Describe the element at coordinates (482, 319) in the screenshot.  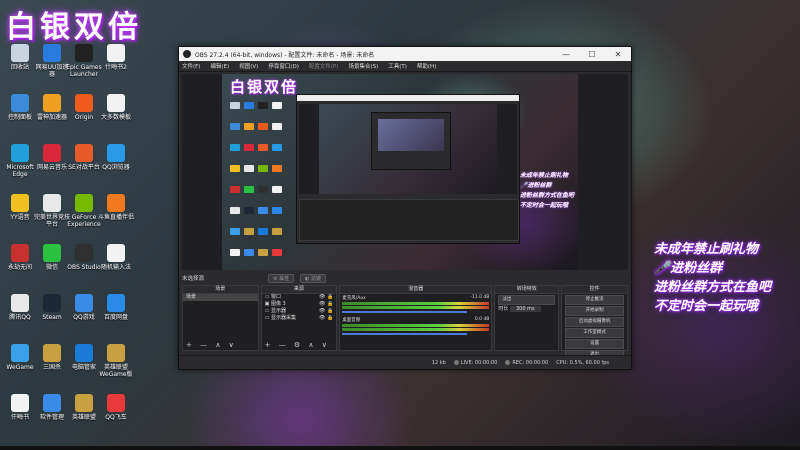
I see `mixer-track-db: 0.0 dB` at that location.